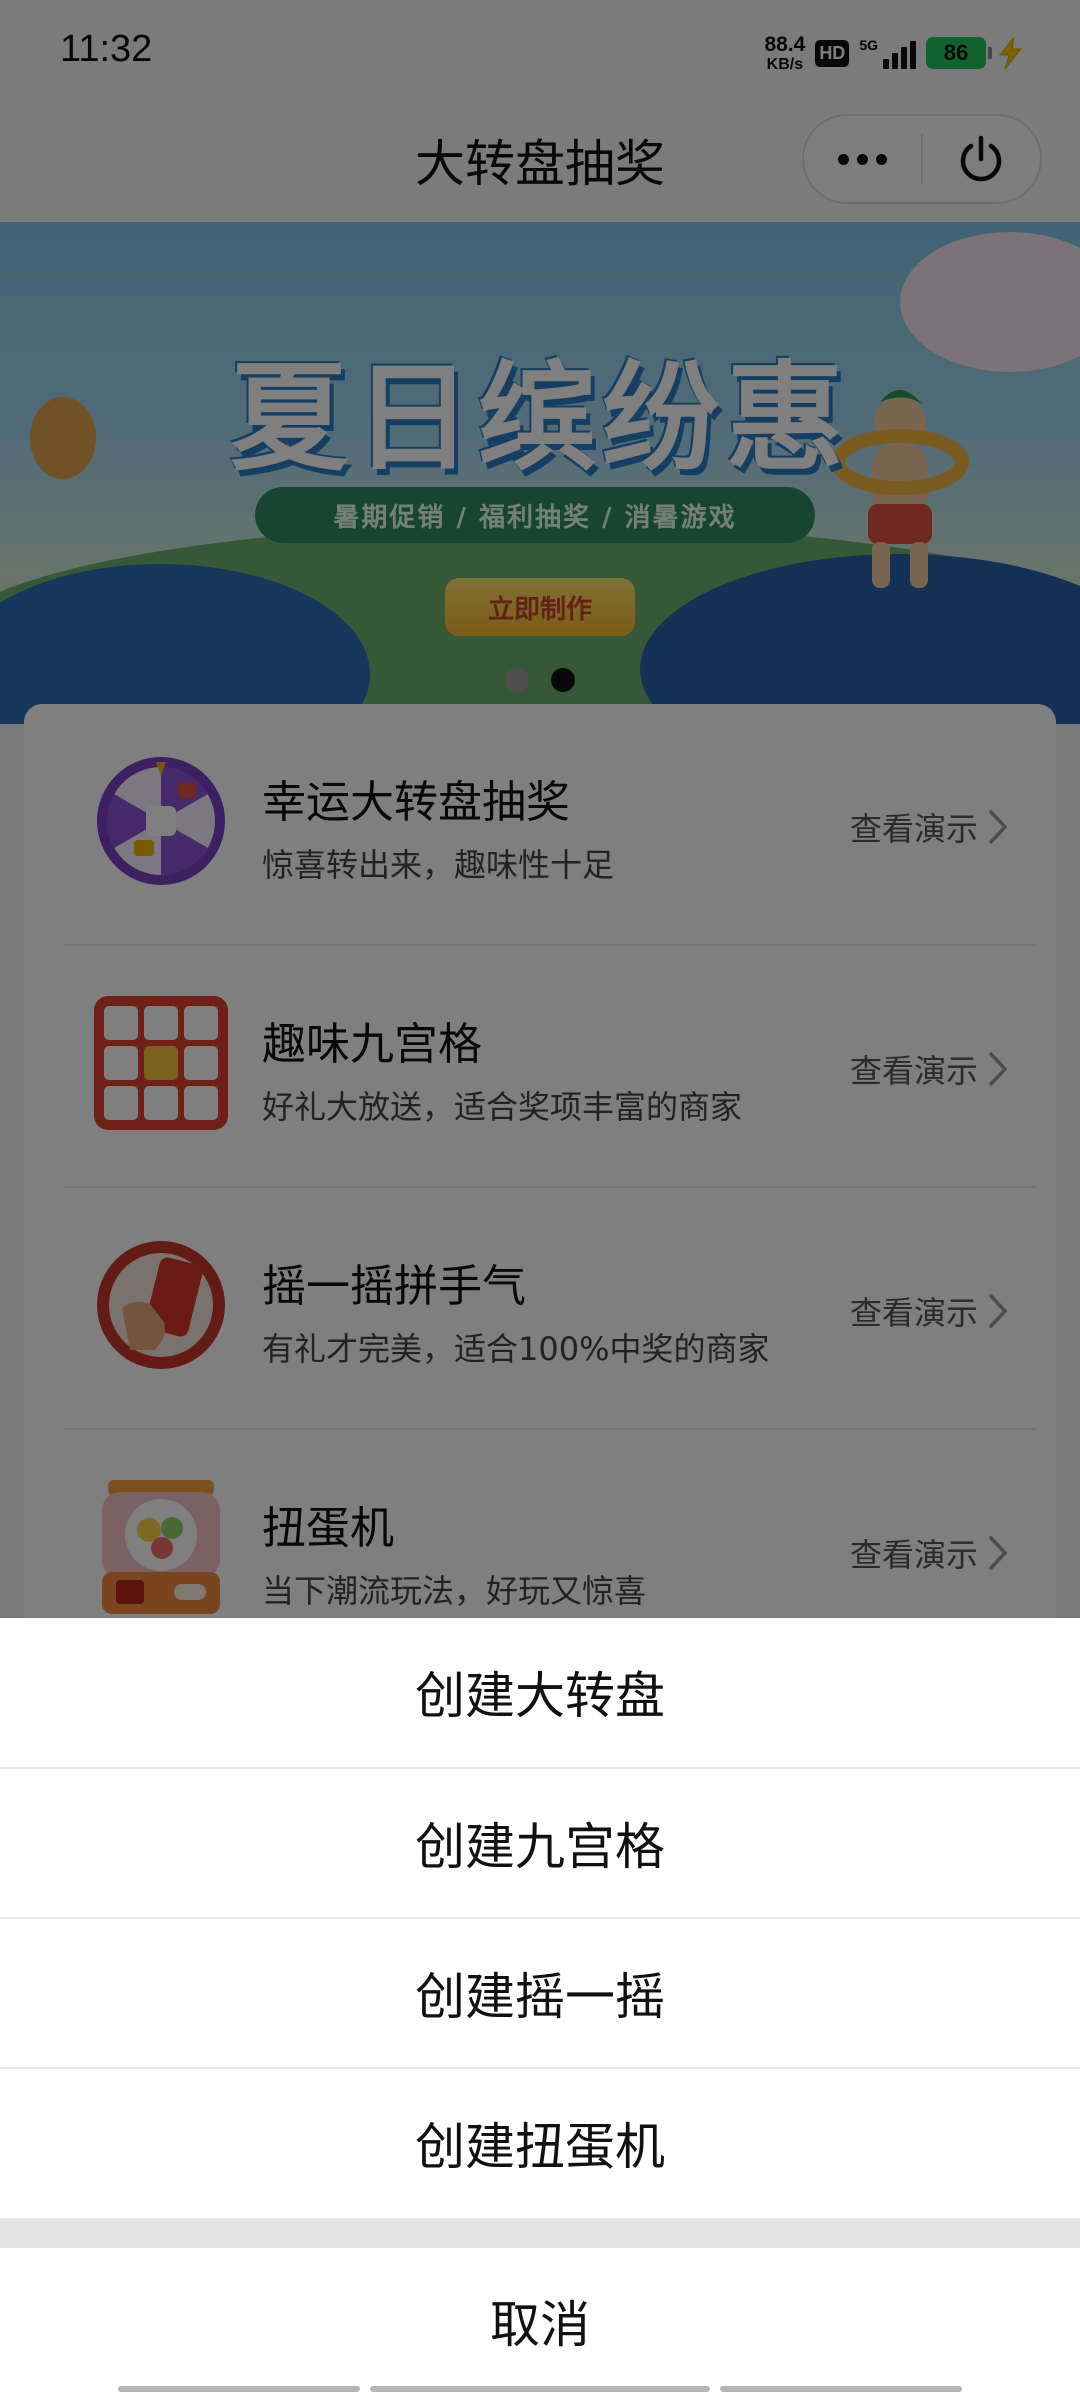 Image resolution: width=1080 pixels, height=2400 pixels. What do you see at coordinates (540, 1843) in the screenshot?
I see `create-nine-grid-button: 创建九宫格` at bounding box center [540, 1843].